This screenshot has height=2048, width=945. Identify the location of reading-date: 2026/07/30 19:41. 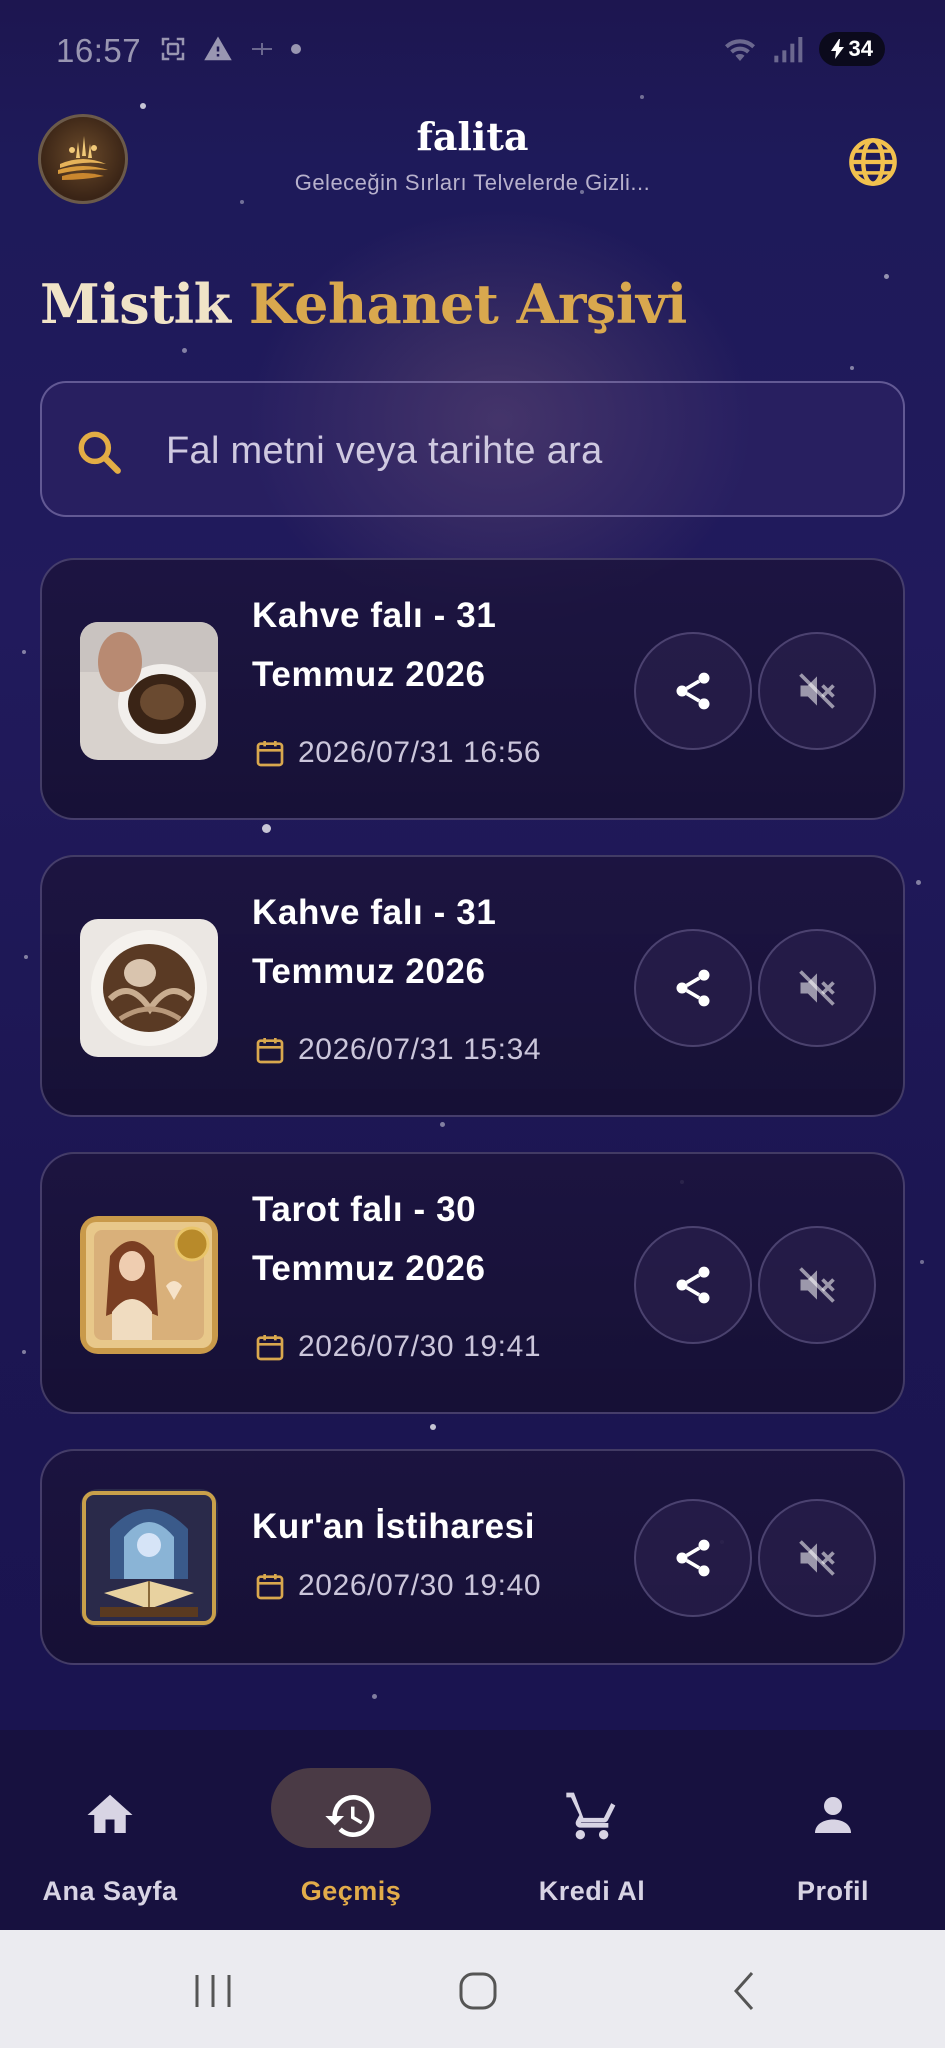
(420, 1346).